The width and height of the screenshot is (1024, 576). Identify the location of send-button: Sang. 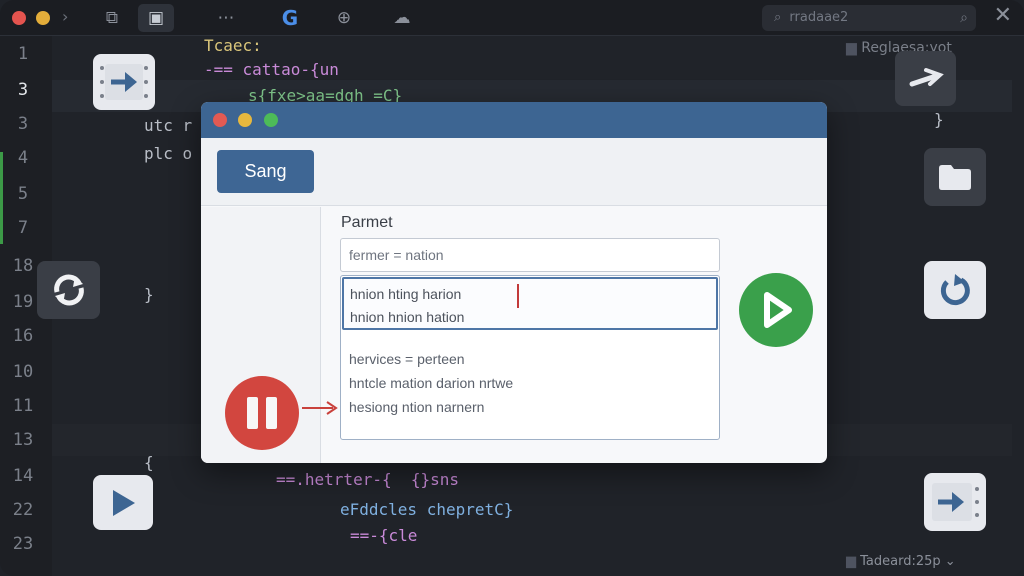
(265, 171).